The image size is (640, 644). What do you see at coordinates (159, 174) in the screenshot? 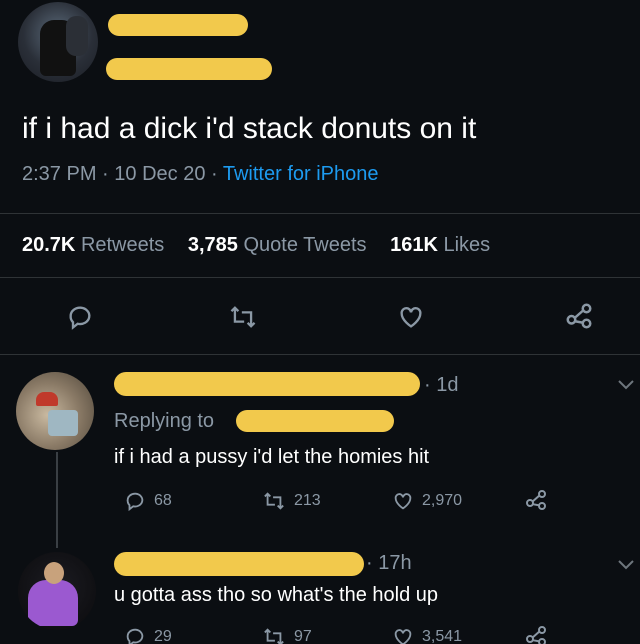
I see `tweet-date: 10 Dec 20` at bounding box center [159, 174].